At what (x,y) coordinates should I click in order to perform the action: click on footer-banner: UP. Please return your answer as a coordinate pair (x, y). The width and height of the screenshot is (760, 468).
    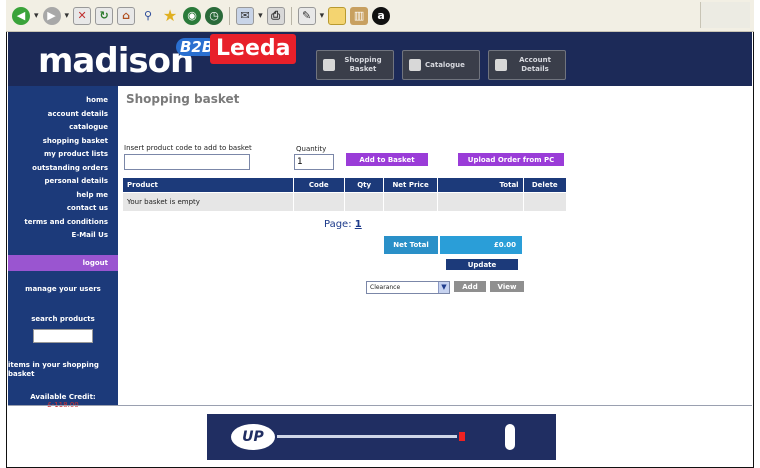
    Looking at the image, I should click on (381, 437).